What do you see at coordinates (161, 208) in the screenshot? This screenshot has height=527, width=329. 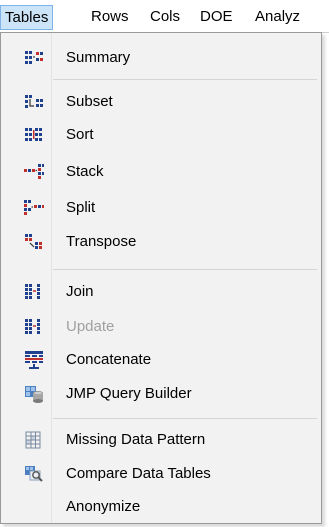 I see `menu-item-split: Split` at bounding box center [161, 208].